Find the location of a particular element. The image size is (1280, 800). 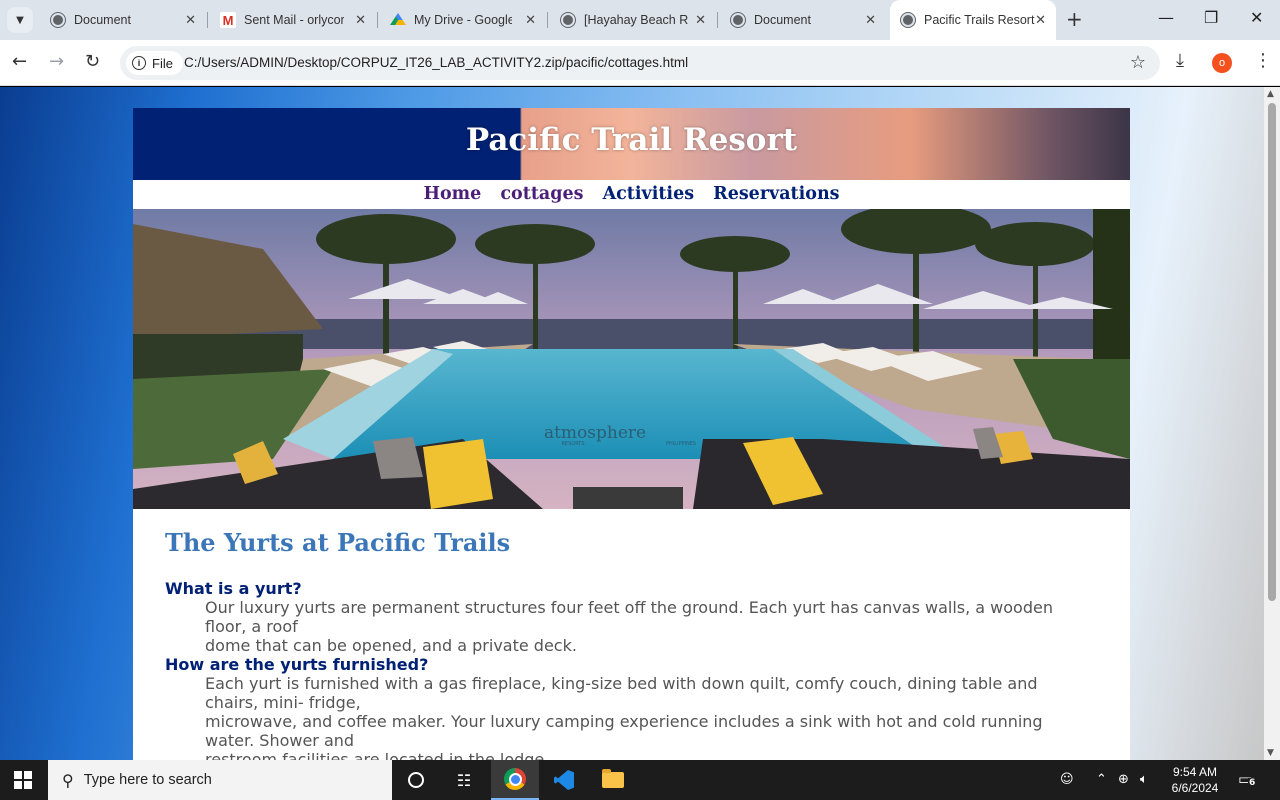

watermark-sub-right: PHILIPPINES is located at coordinates (681, 444).